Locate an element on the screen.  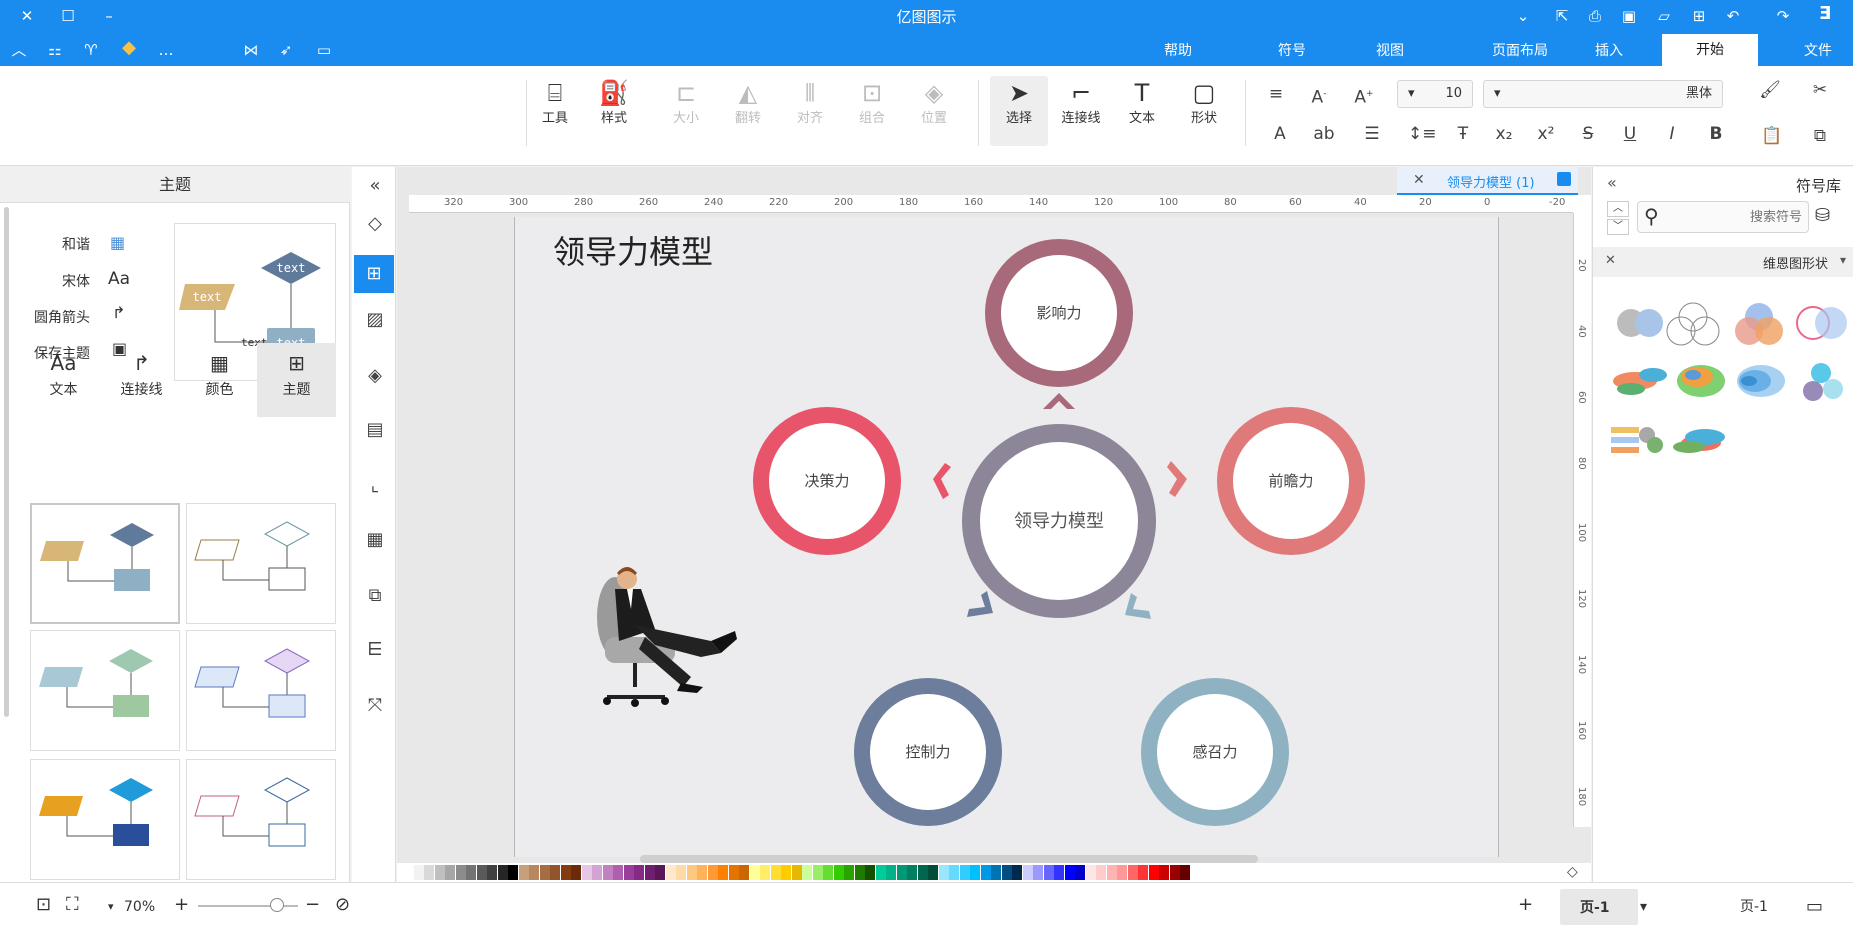
publish-icon: ➶ is located at coordinates (286, 50).